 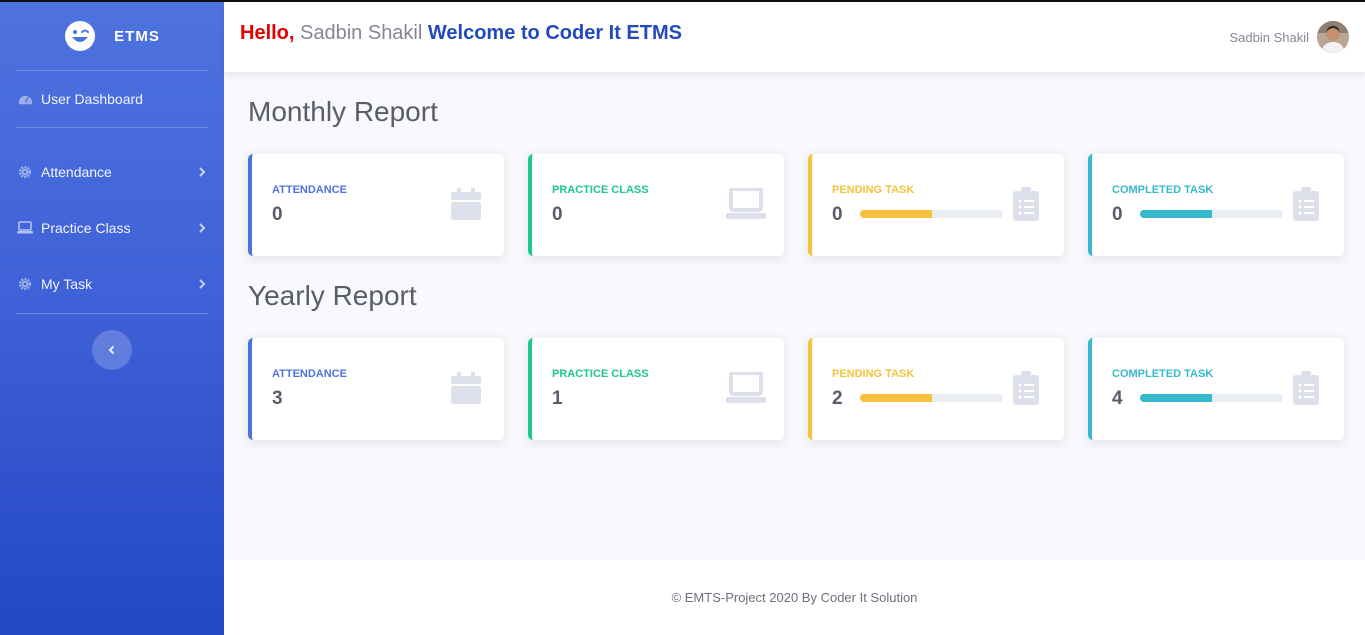 I want to click on welcome-text: Welcome to Coder It ETMS, so click(x=554, y=32).